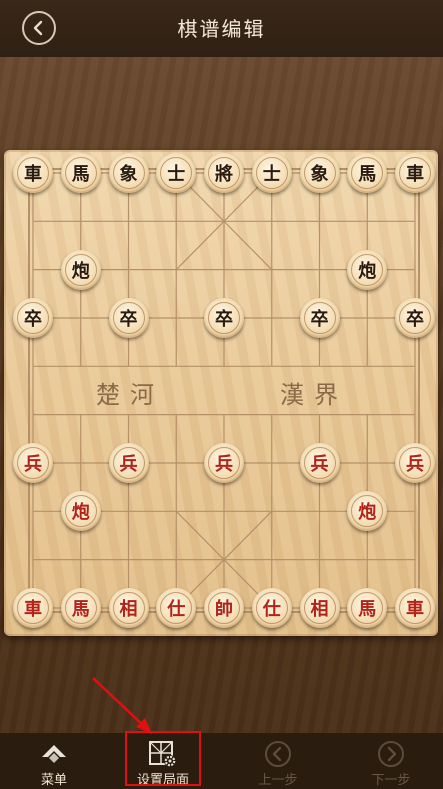 The width and height of the screenshot is (443, 789). I want to click on highlight-box, so click(163, 758).